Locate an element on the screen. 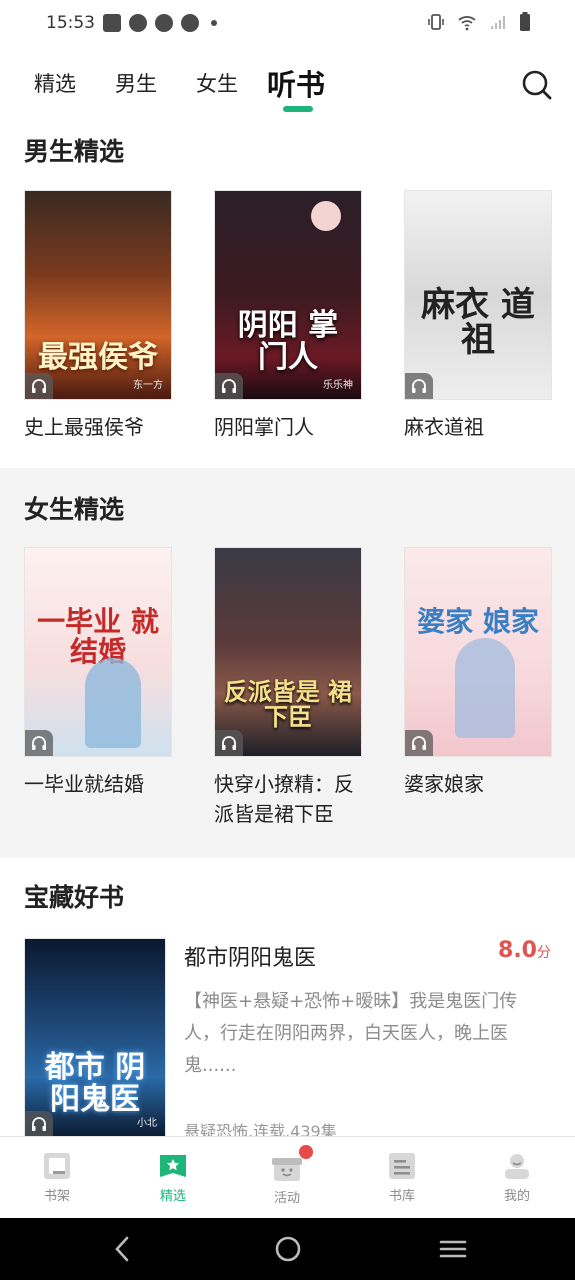 This screenshot has height=1280, width=575. cover-title: 婆家 娘家 is located at coordinates (478, 621).